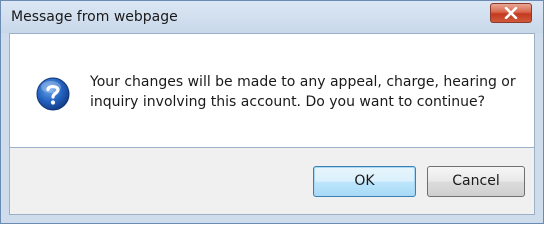 The height and width of the screenshot is (240, 544). Describe the element at coordinates (476, 181) in the screenshot. I see `cancel-button: Cancel` at that location.